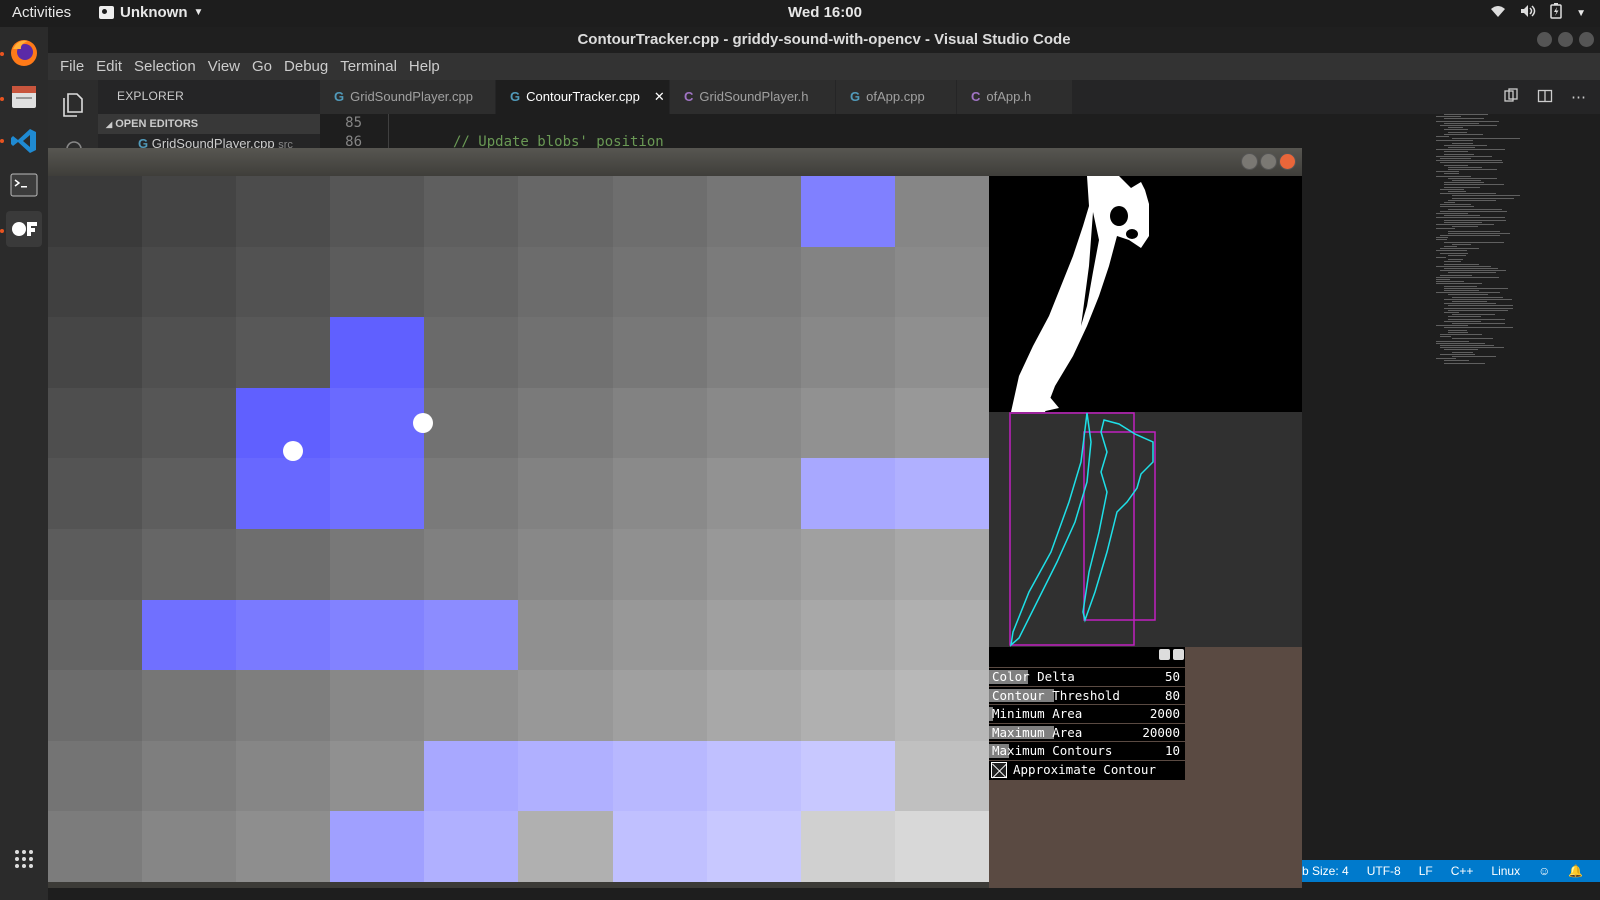 This screenshot has width=1600, height=900. I want to click on tab-ofapp-h: C ofApp.h, so click(1015, 97).